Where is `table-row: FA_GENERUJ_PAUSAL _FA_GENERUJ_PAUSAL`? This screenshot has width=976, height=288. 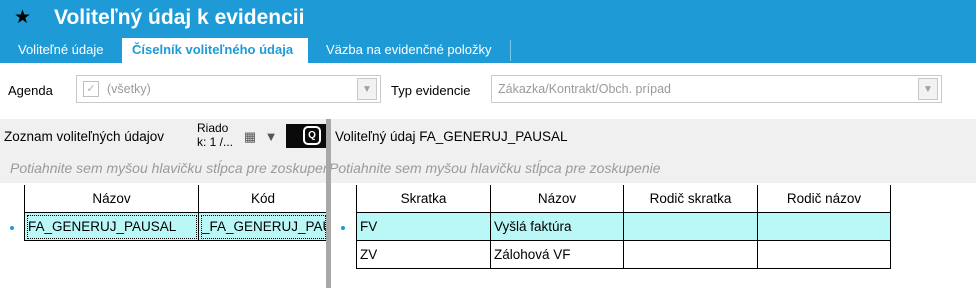 table-row: FA_GENERUJ_PAUSAL _FA_GENERUJ_PAUSAL is located at coordinates (176, 227).